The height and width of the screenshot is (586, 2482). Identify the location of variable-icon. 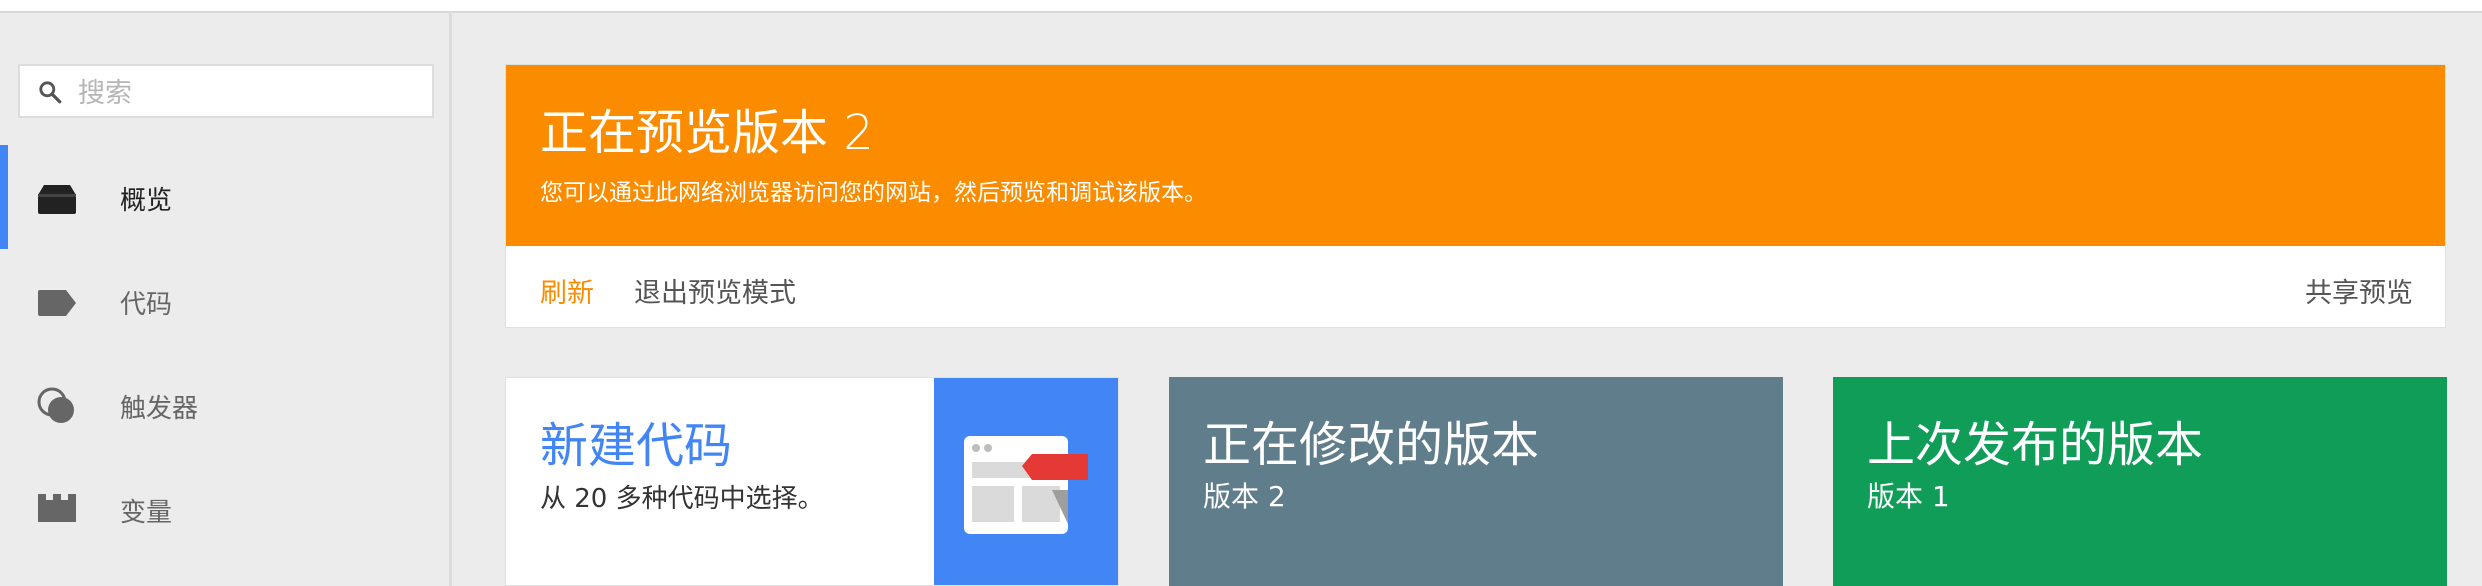
(57, 508).